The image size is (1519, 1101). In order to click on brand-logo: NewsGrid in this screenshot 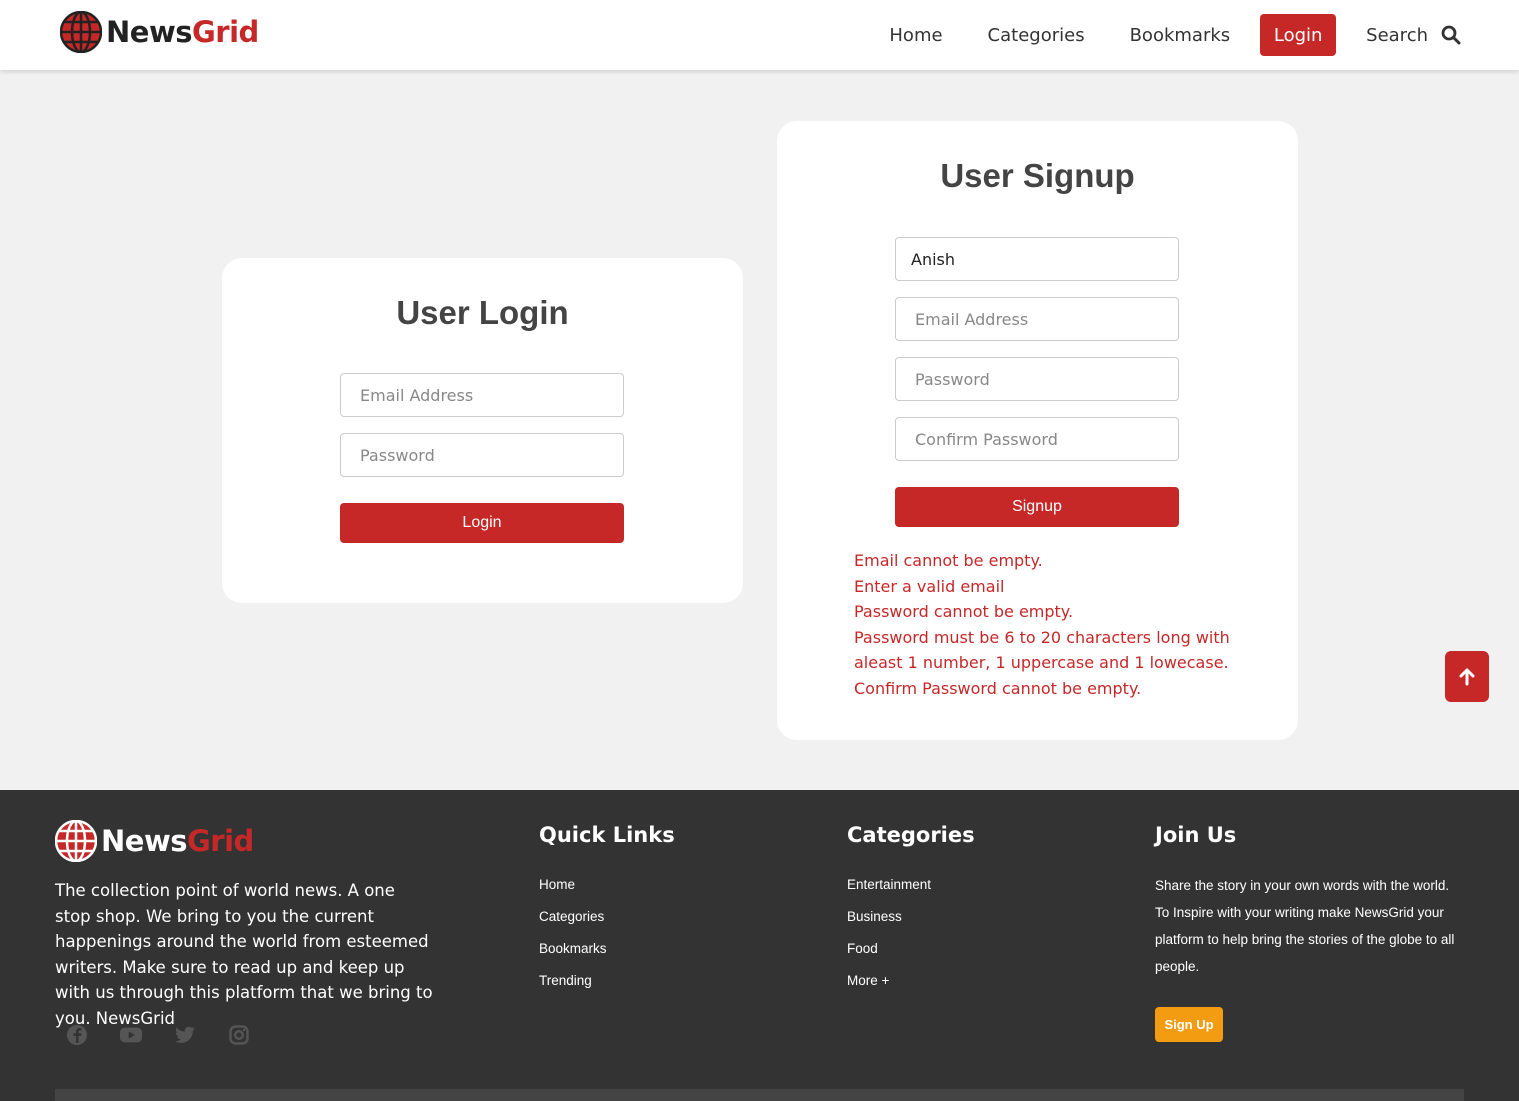, I will do `click(159, 32)`.